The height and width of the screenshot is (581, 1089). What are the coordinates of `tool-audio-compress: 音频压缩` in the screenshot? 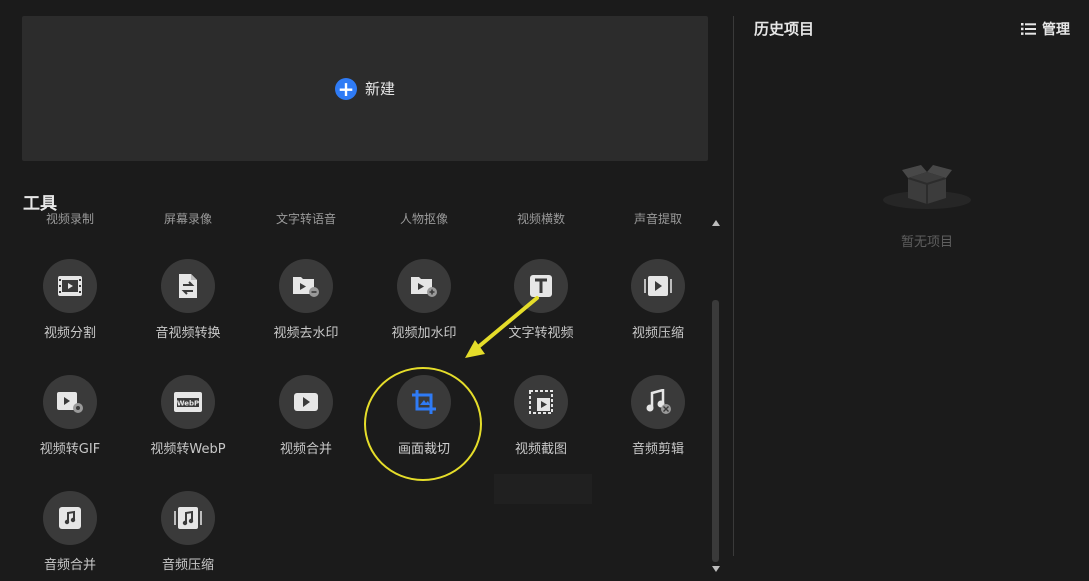 It's located at (188, 536).